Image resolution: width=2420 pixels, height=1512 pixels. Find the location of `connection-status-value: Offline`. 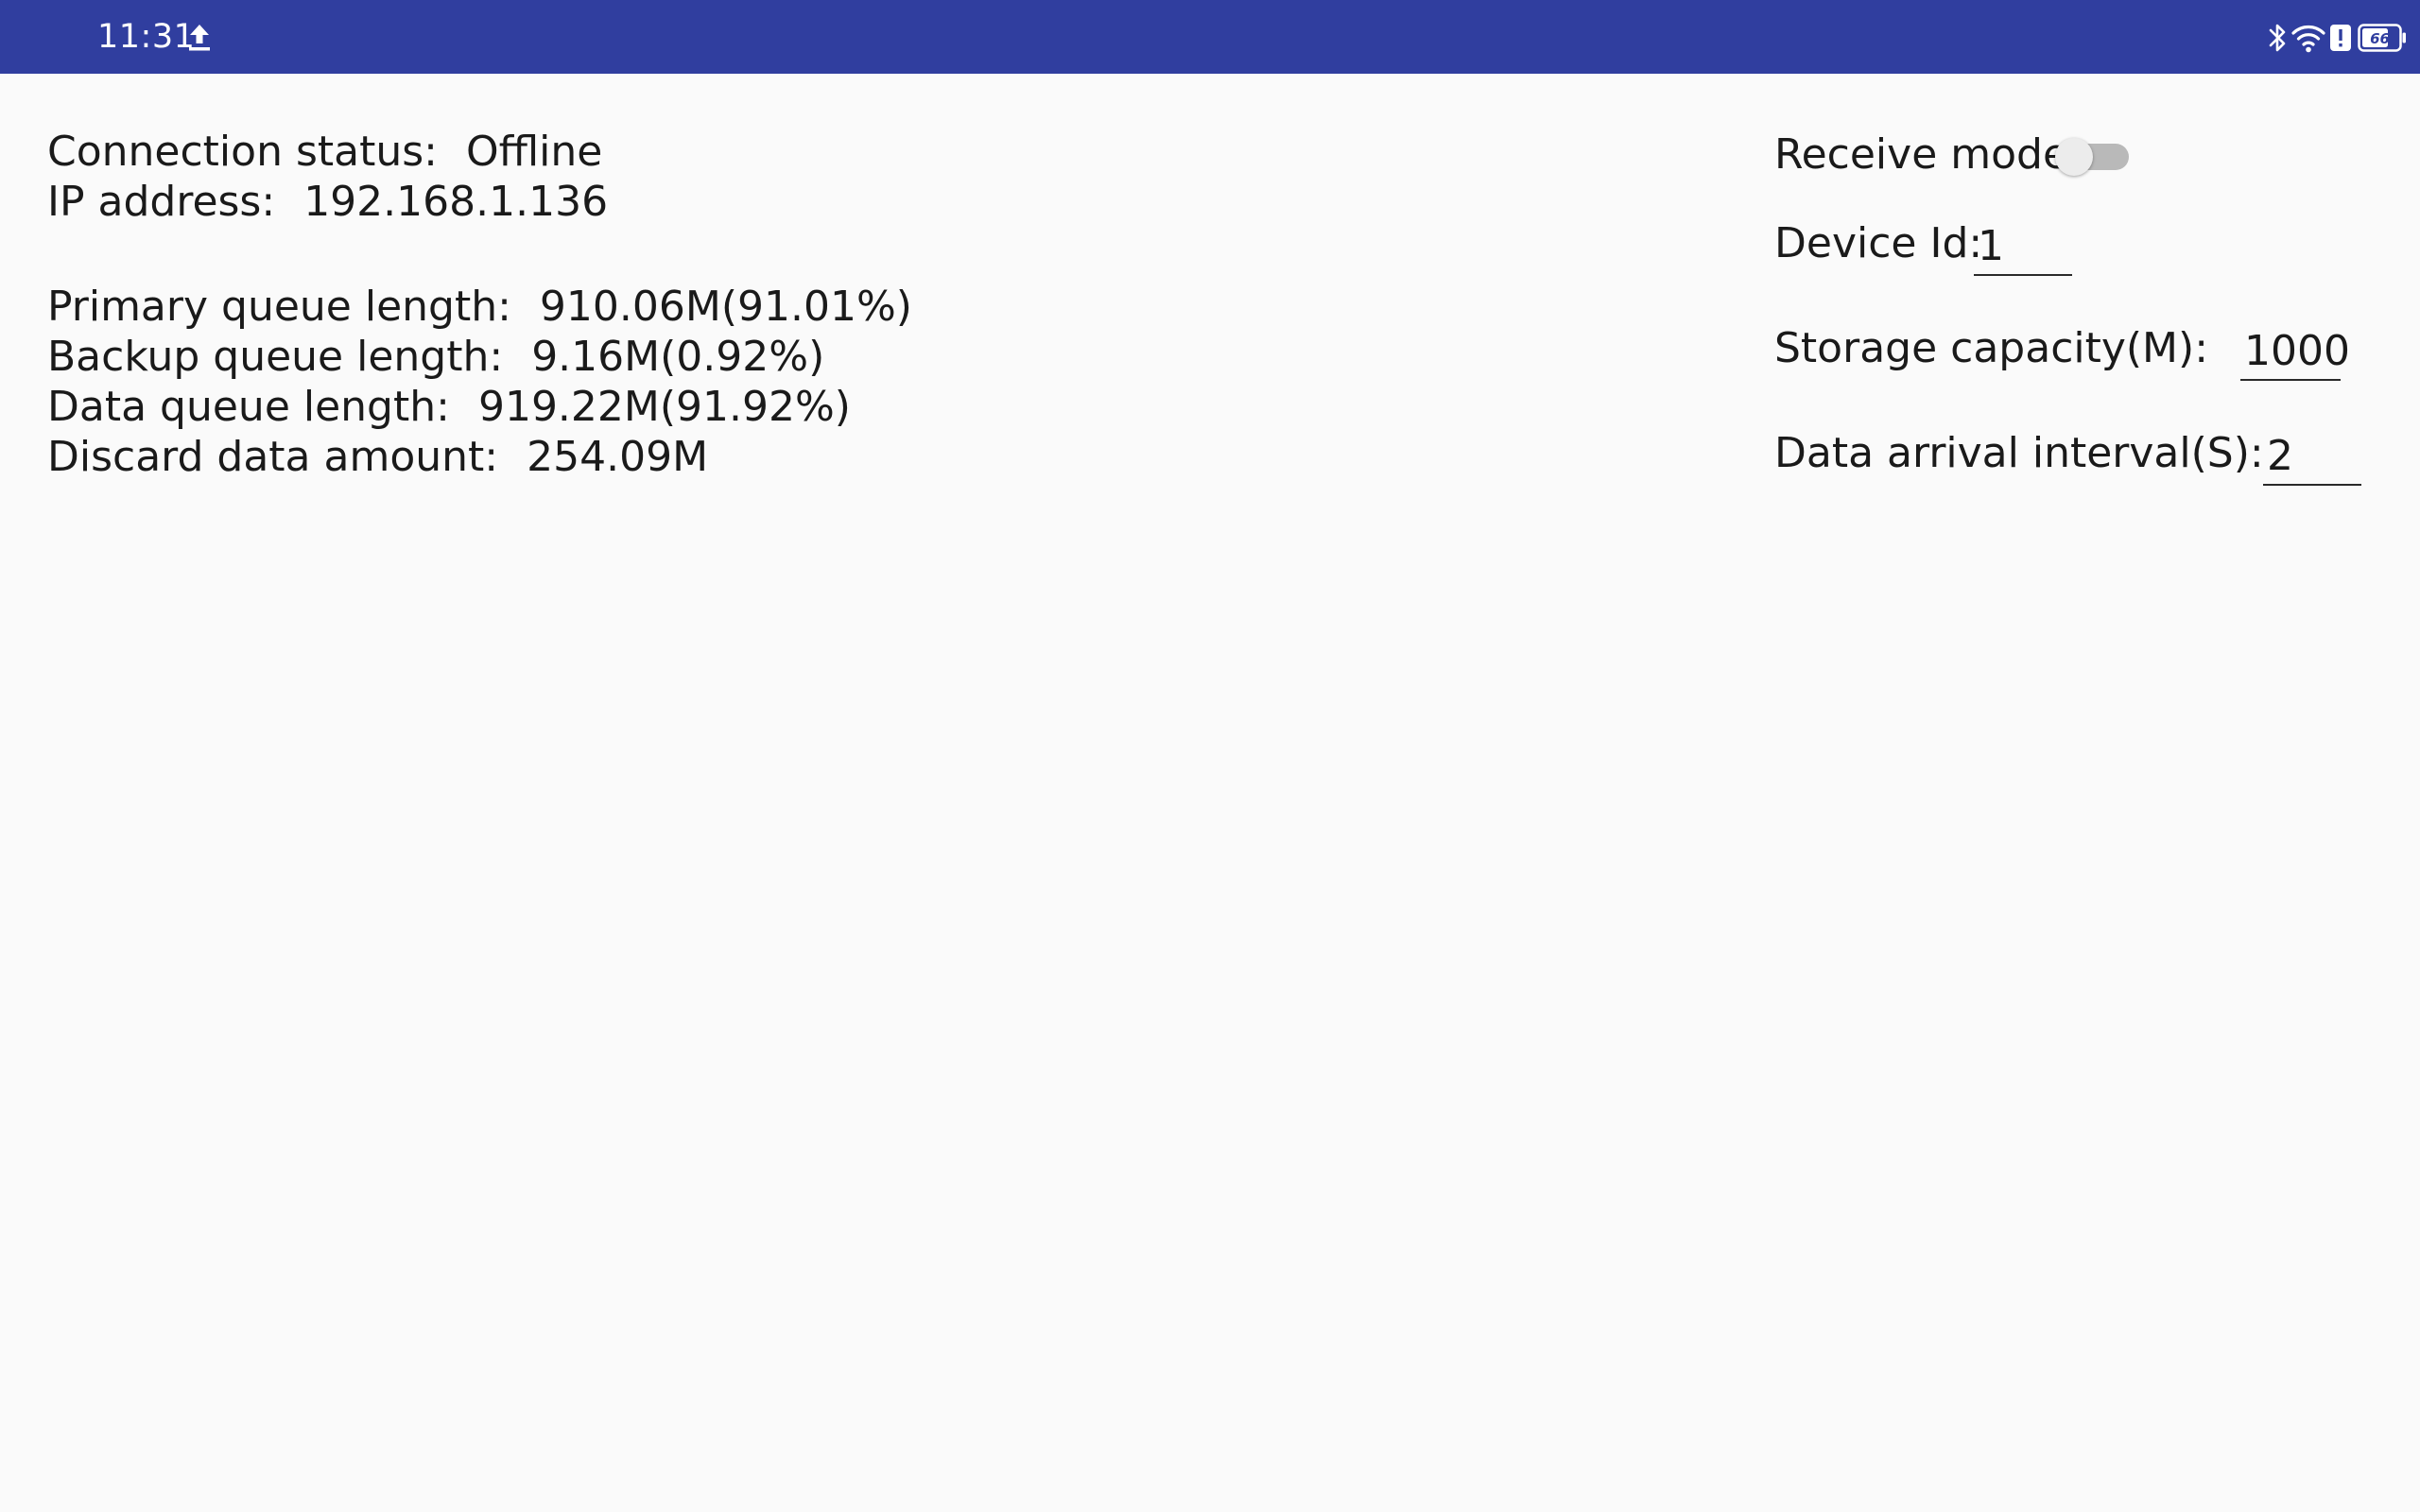

connection-status-value: Offline is located at coordinates (534, 152).